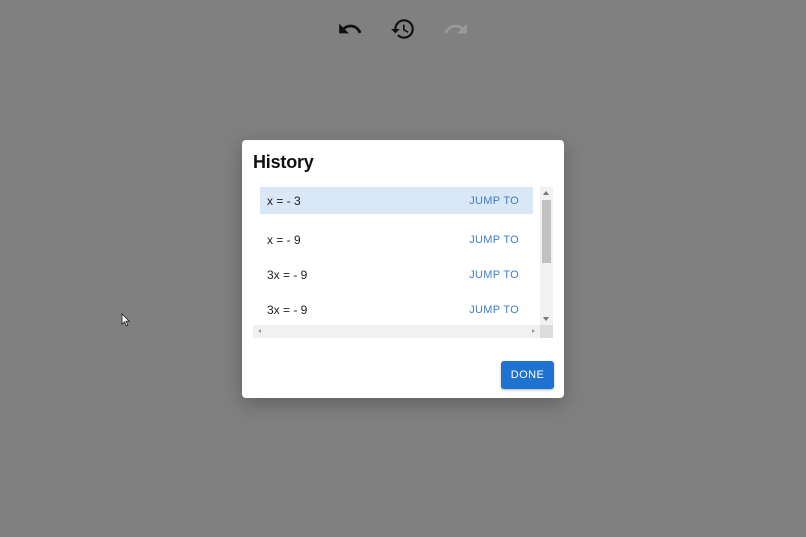  I want to click on history-button, so click(403, 29).